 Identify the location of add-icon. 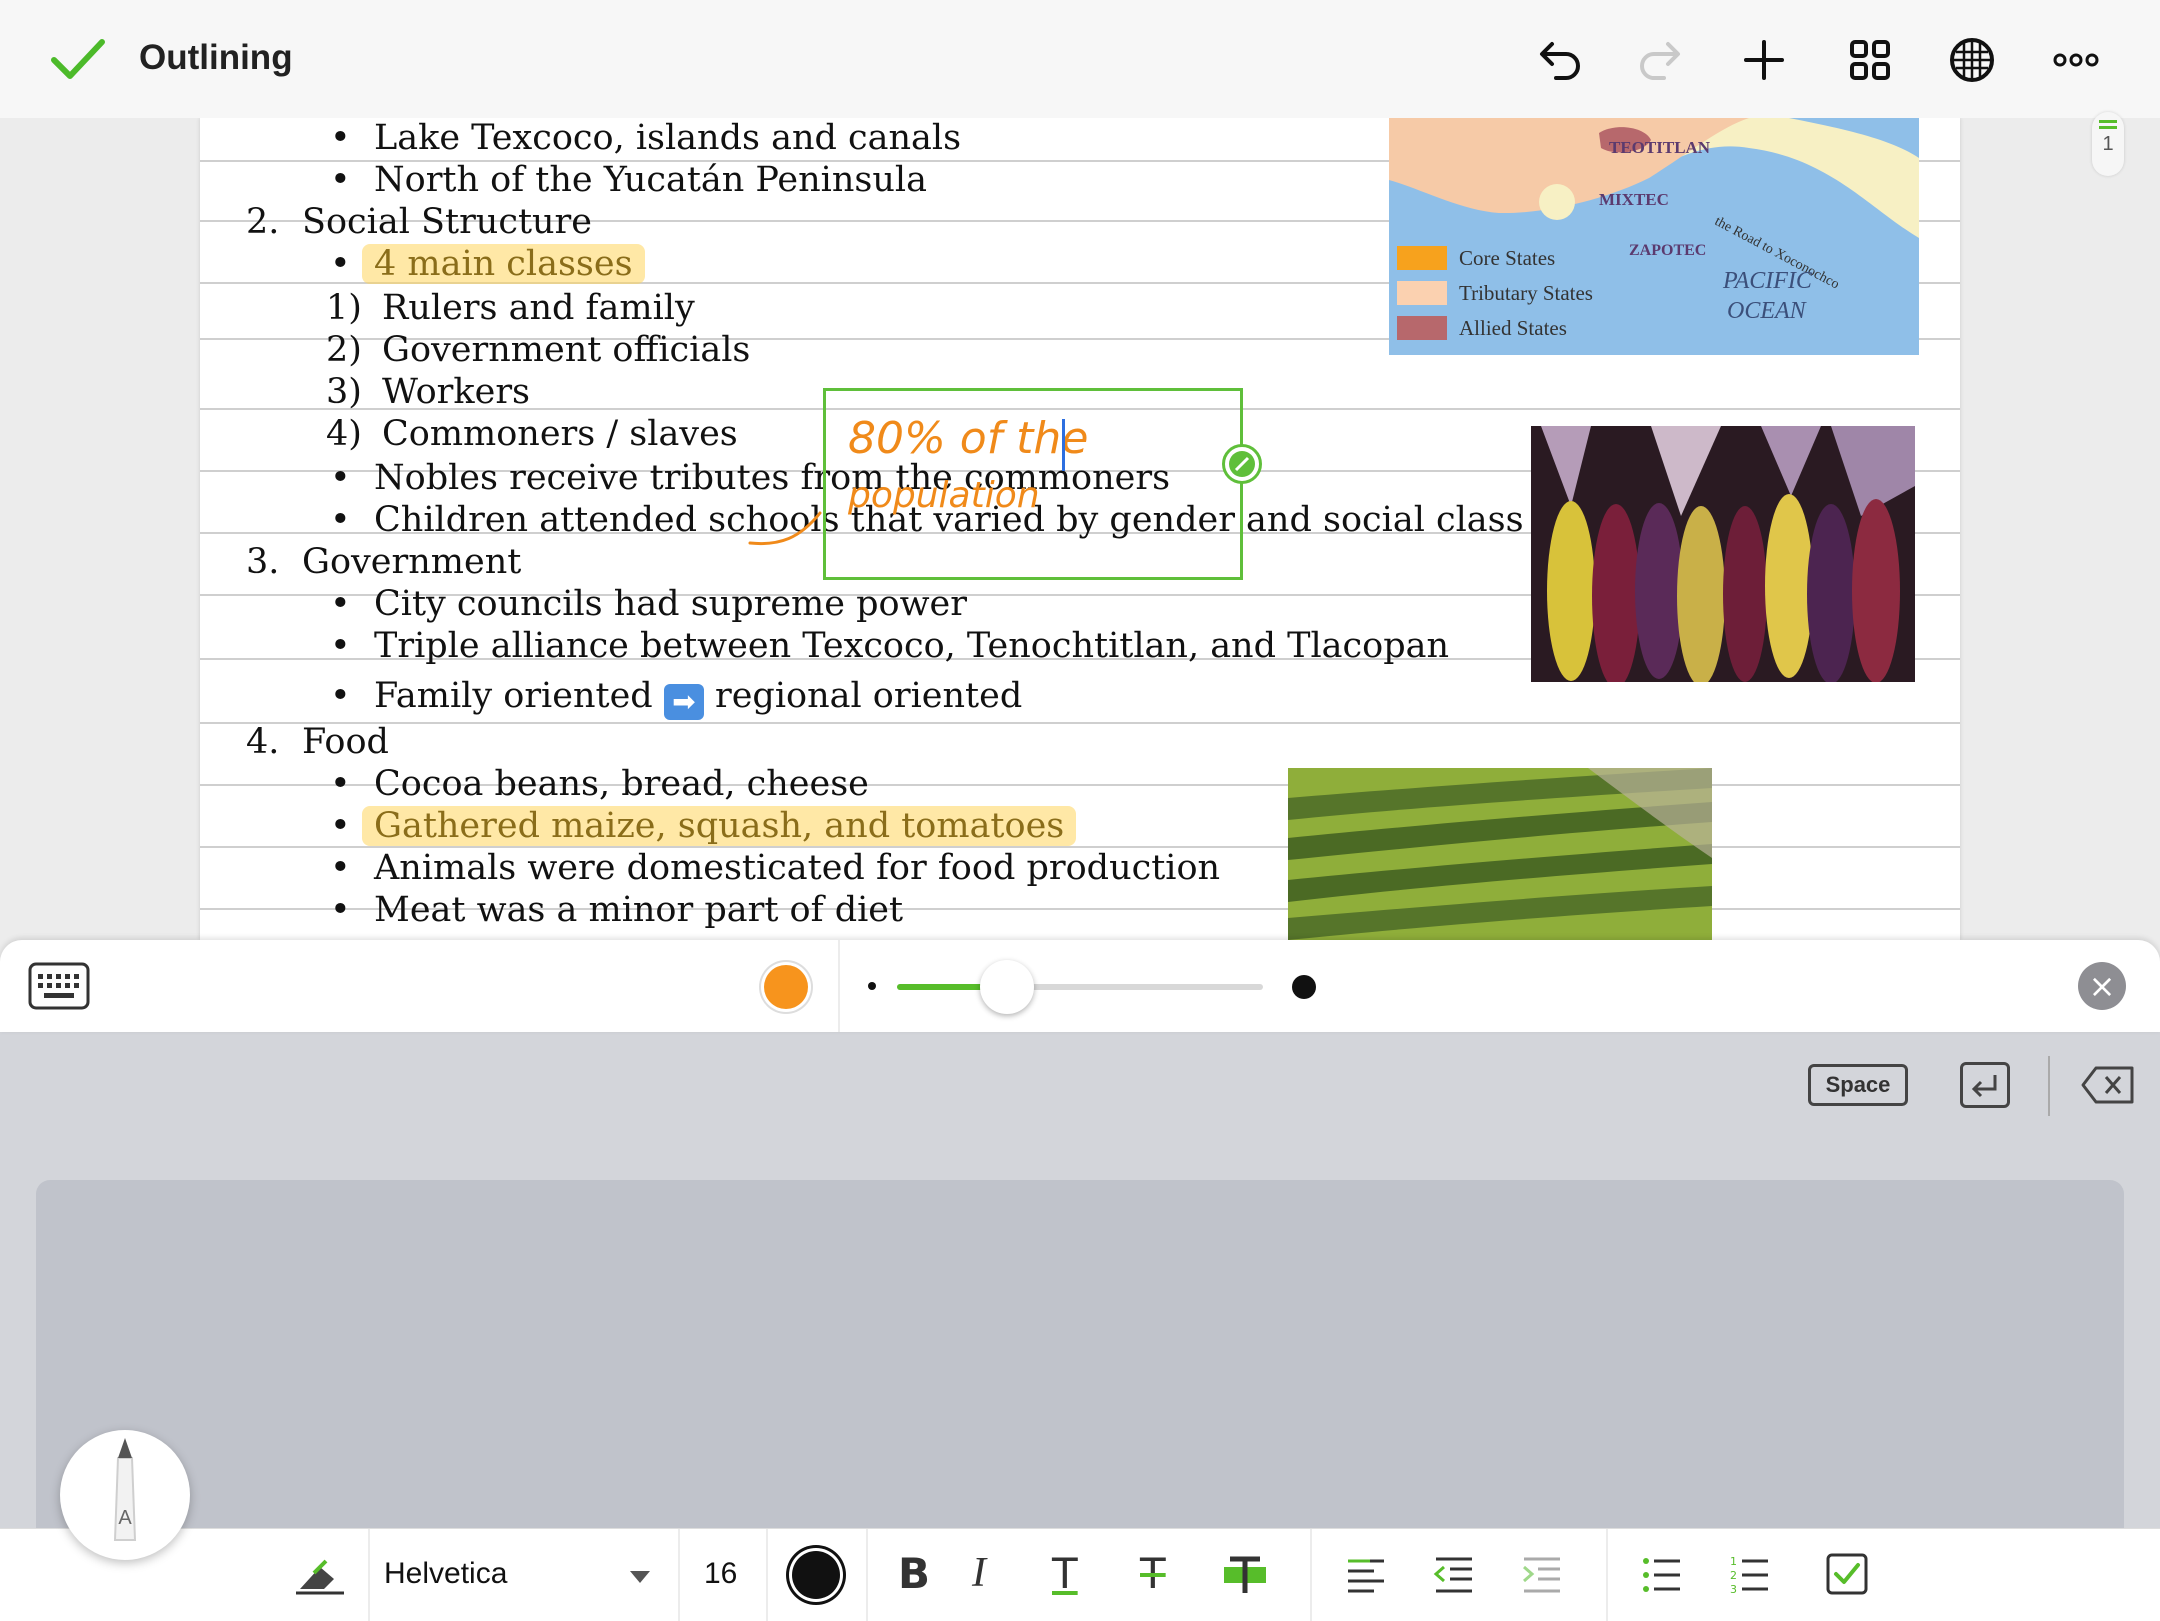
(1764, 60).